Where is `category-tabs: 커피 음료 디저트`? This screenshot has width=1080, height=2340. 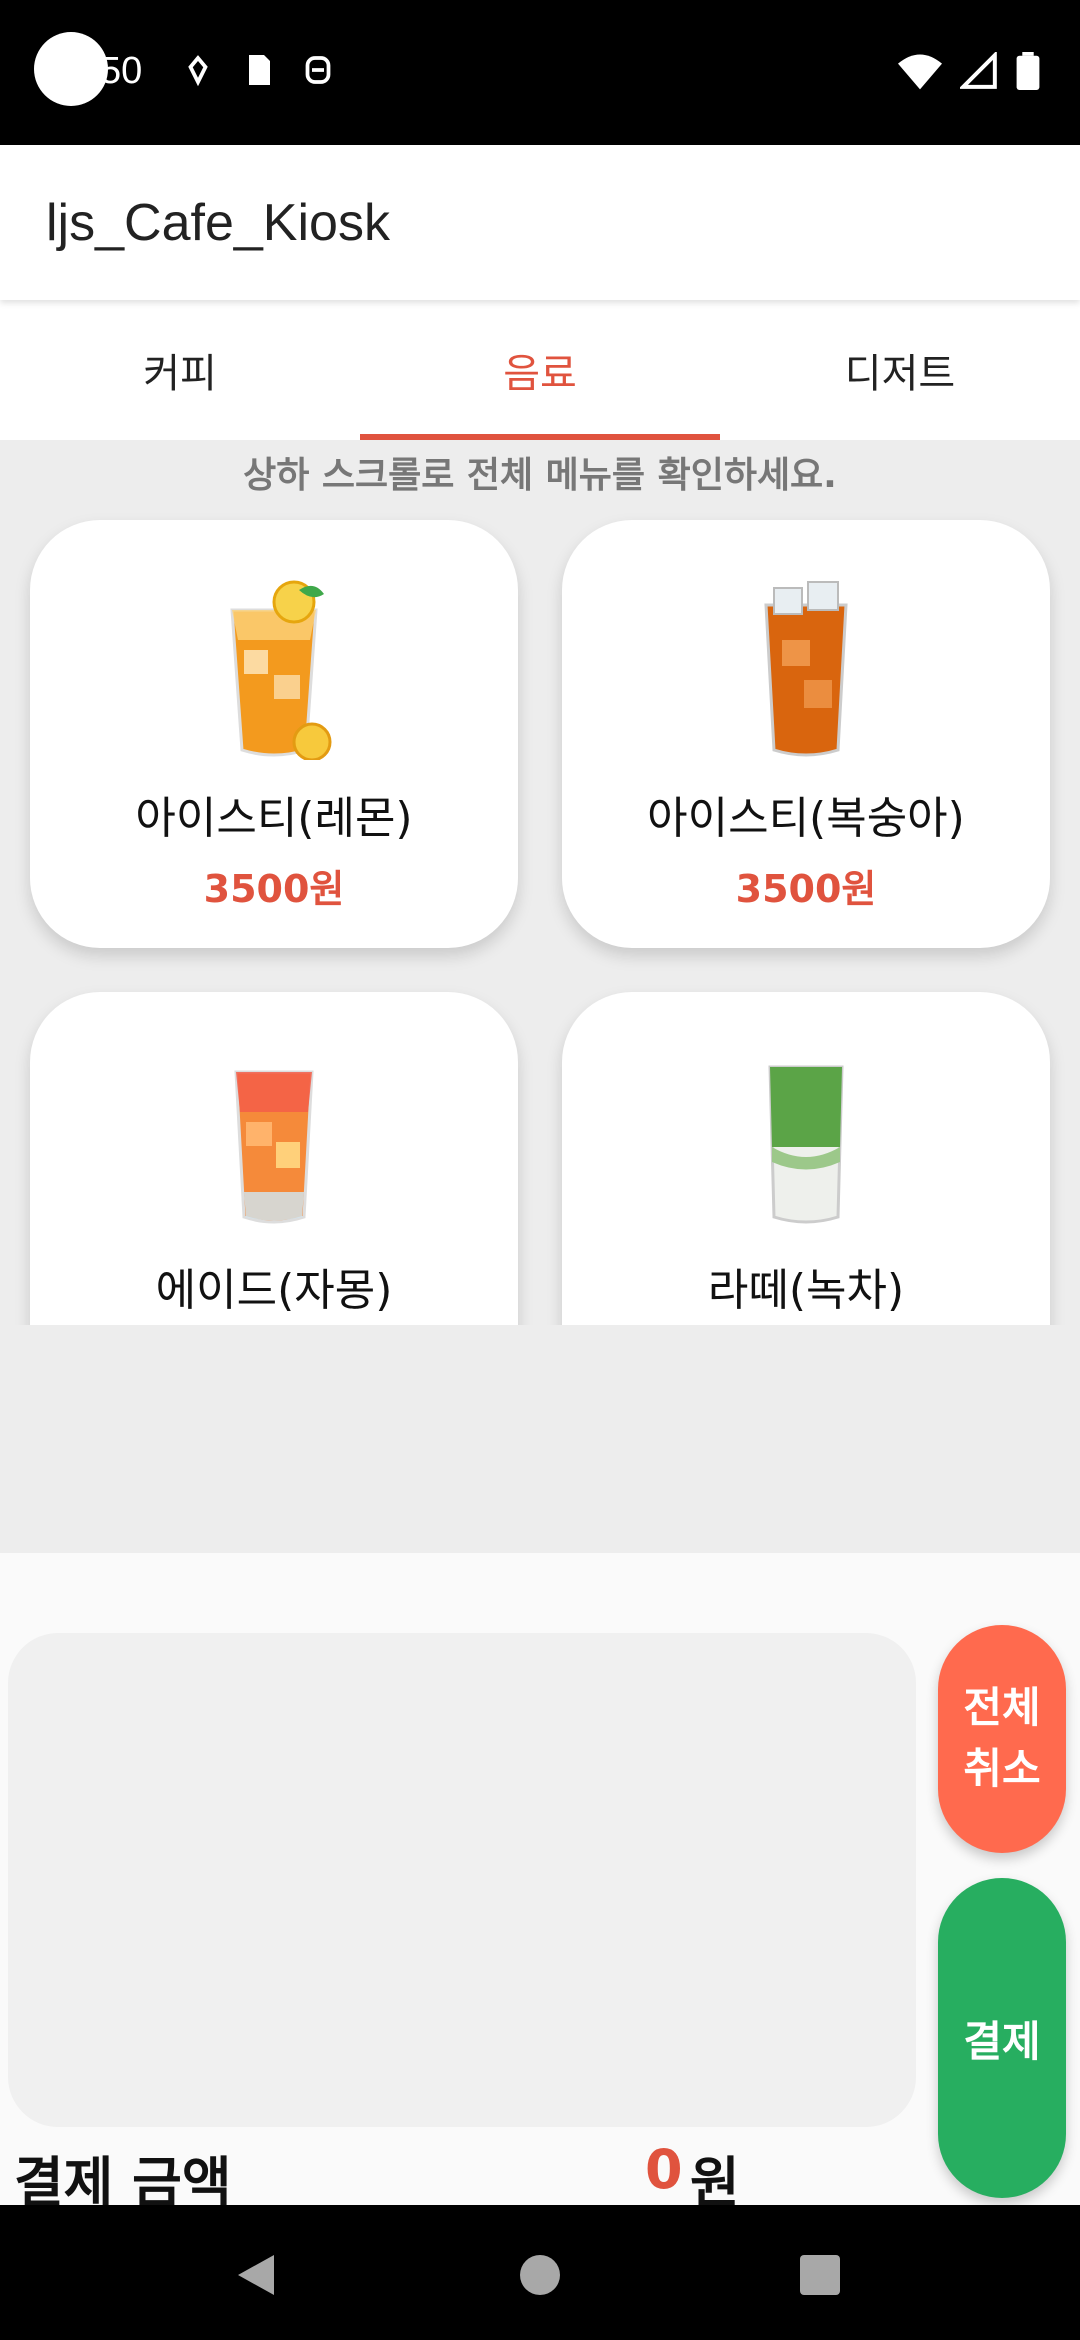
category-tabs: 커피 음료 디저트 is located at coordinates (540, 370).